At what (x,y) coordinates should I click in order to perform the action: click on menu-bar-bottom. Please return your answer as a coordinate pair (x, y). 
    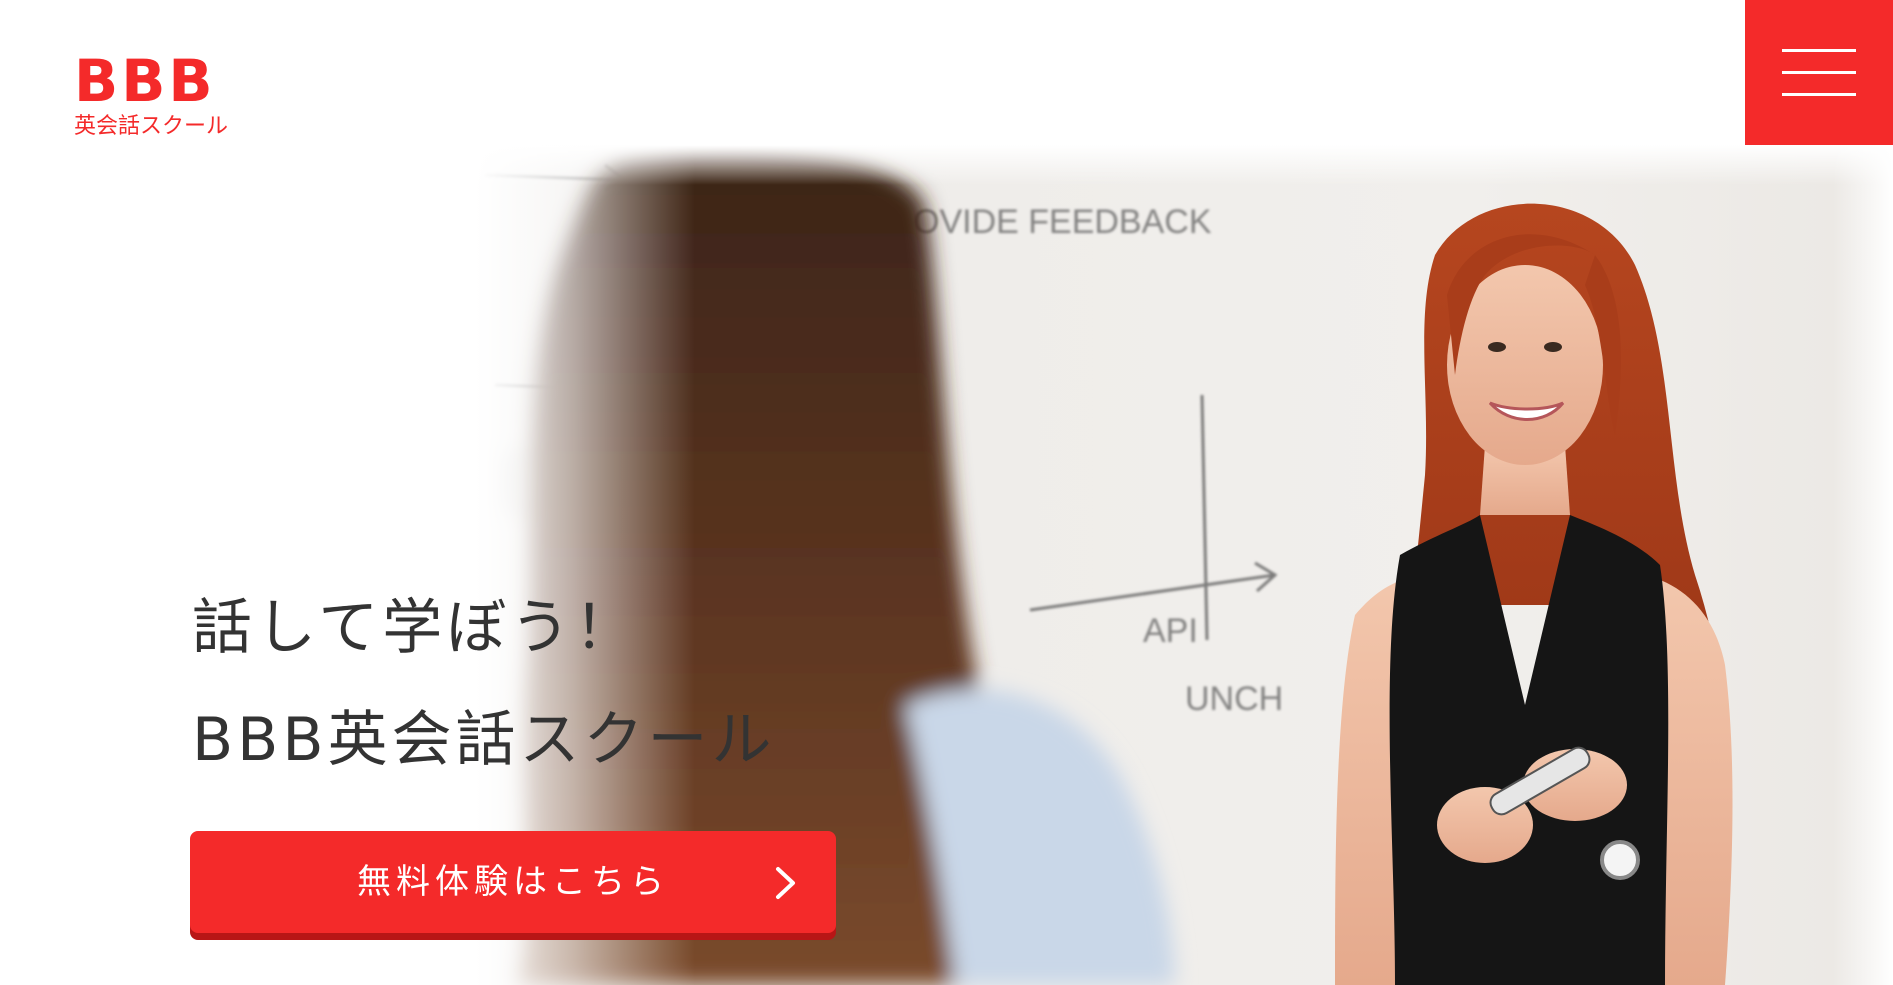
    Looking at the image, I should click on (1819, 94).